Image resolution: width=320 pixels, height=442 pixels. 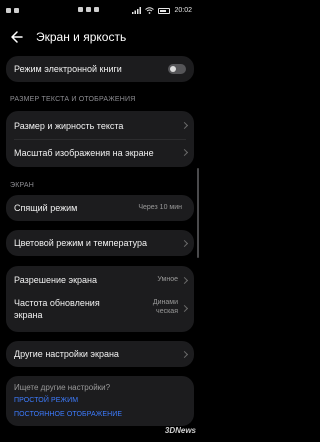 I want to click on text-size-weight-item: Размер и жирность текста, so click(x=100, y=125).